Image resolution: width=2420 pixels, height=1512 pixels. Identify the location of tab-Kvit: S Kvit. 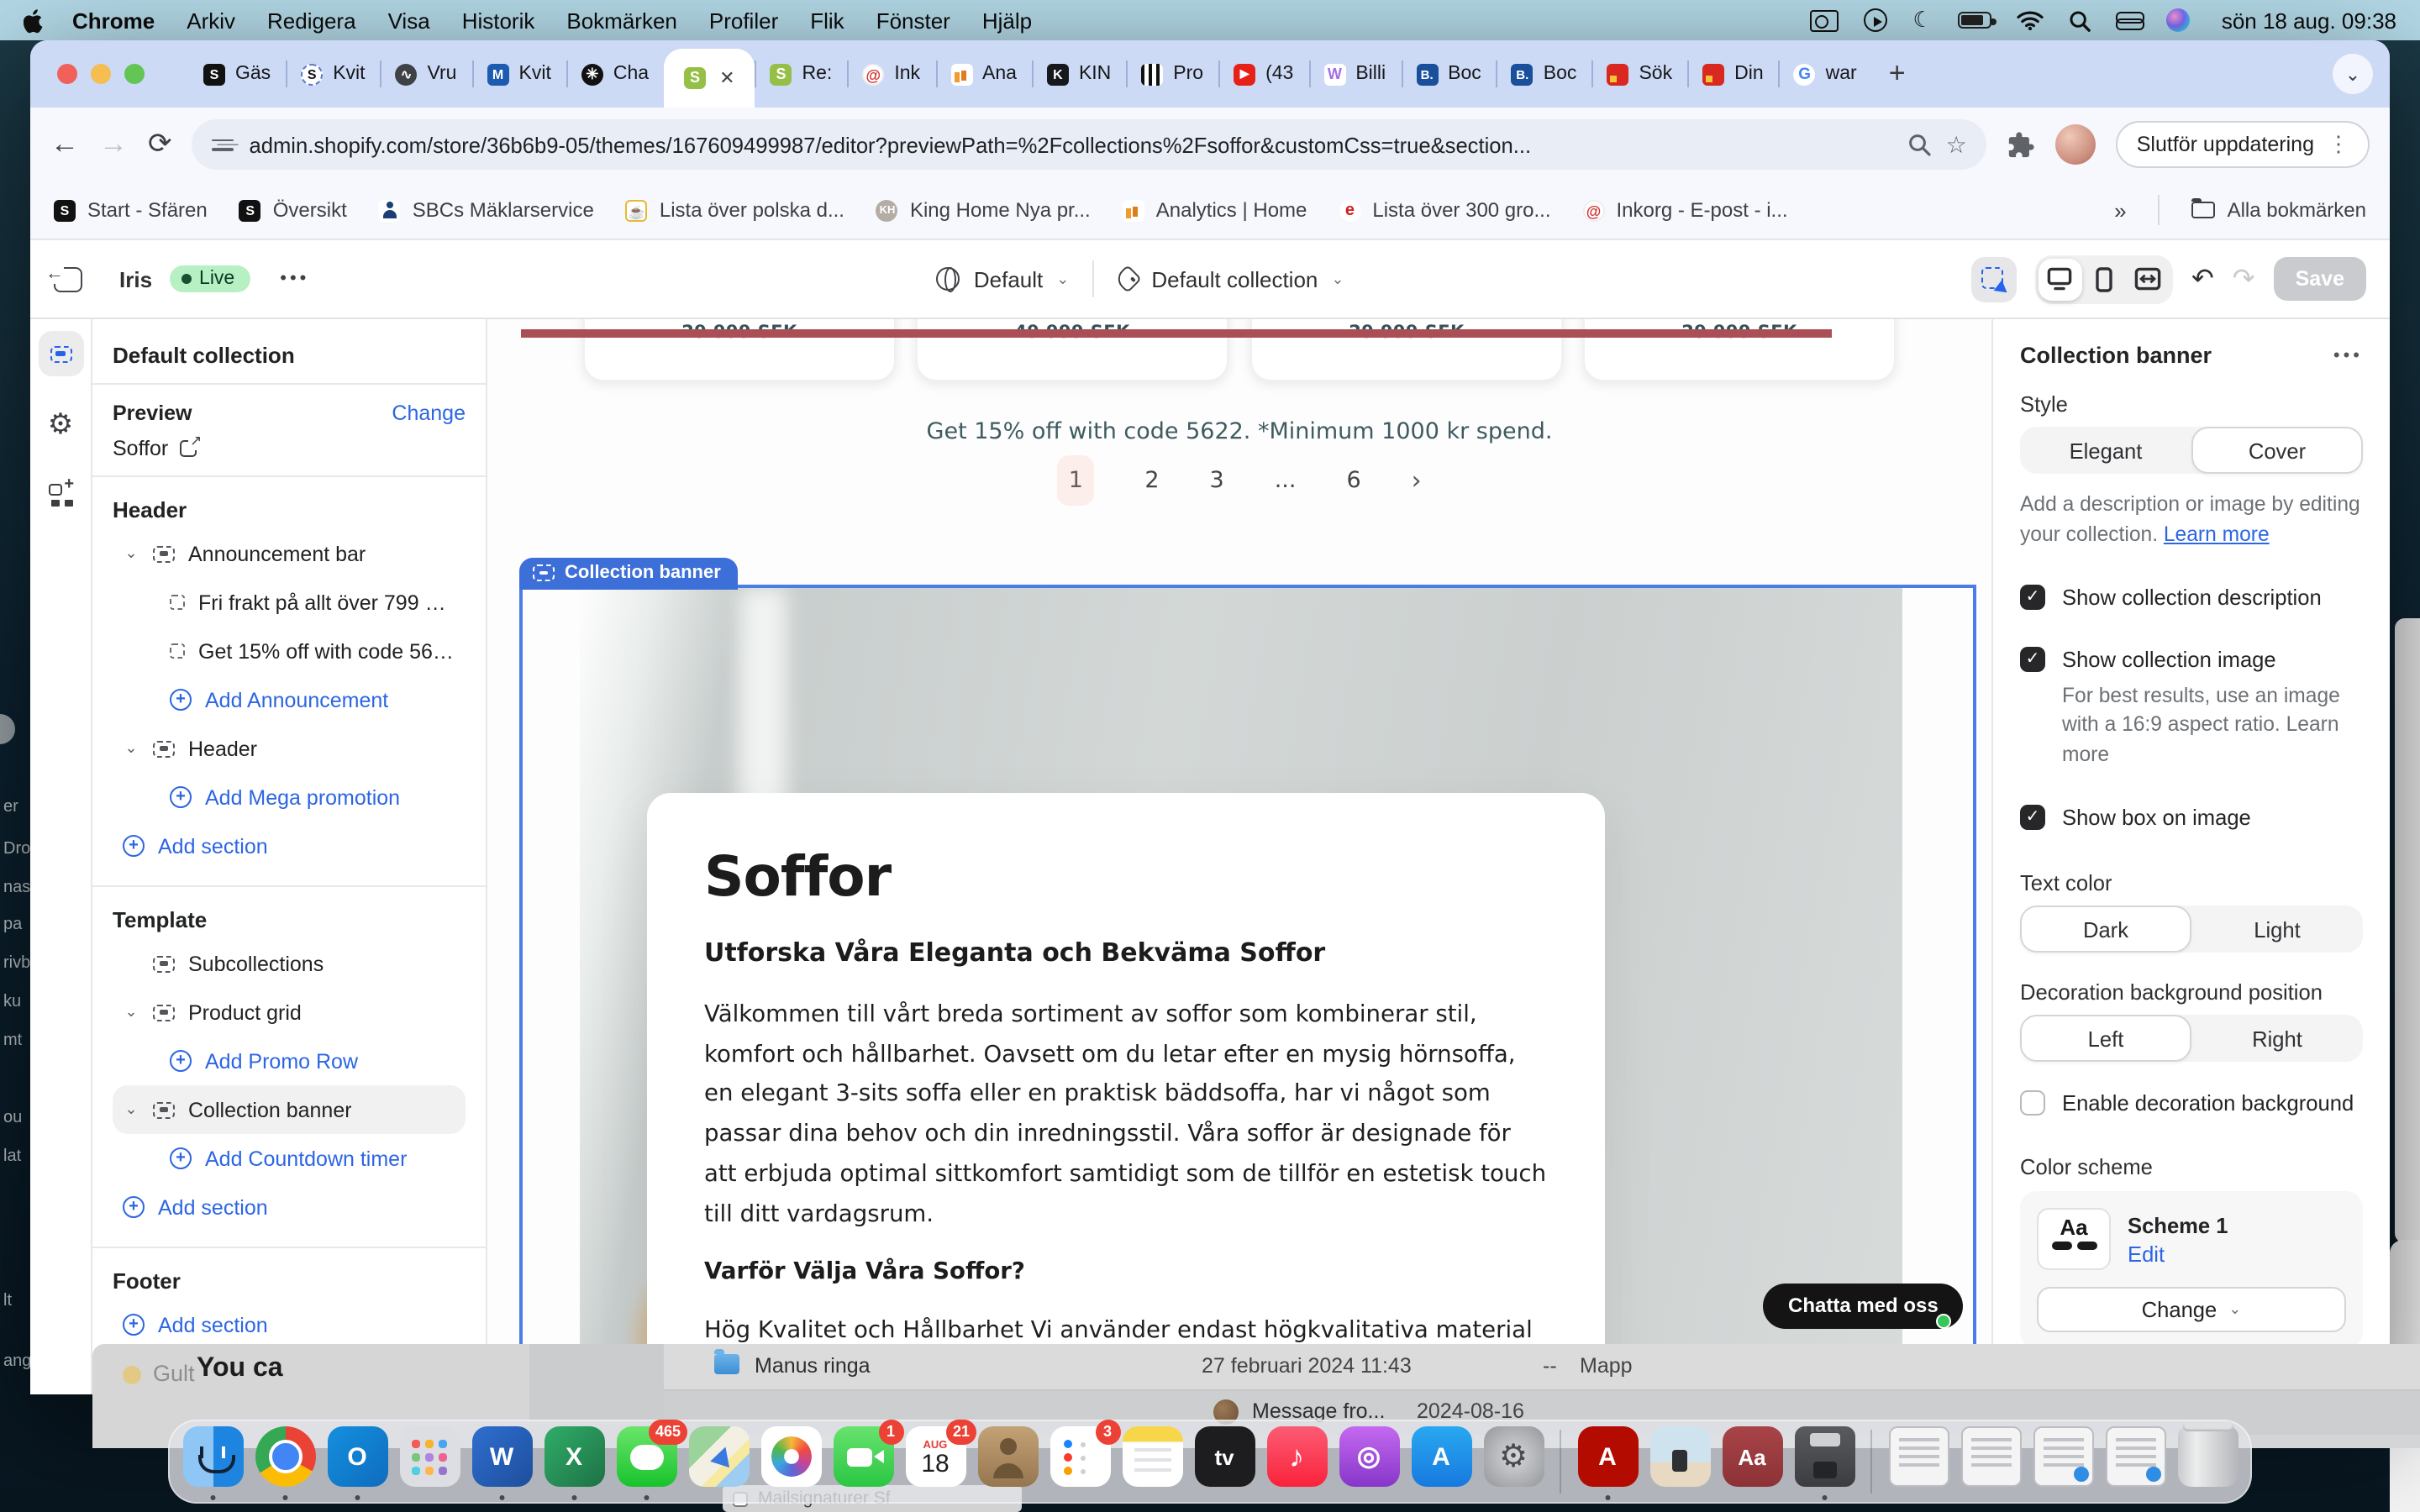
(333, 74).